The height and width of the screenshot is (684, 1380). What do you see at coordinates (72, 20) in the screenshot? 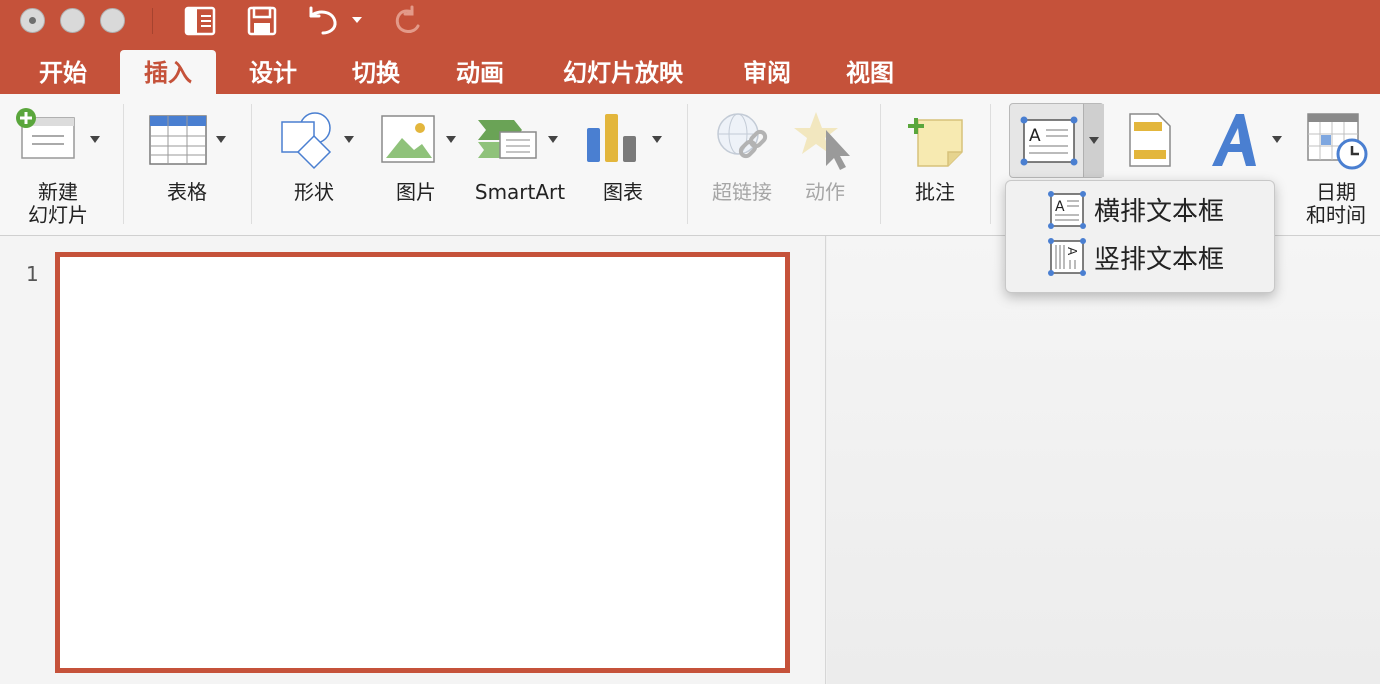
I see `minimize-window-button` at bounding box center [72, 20].